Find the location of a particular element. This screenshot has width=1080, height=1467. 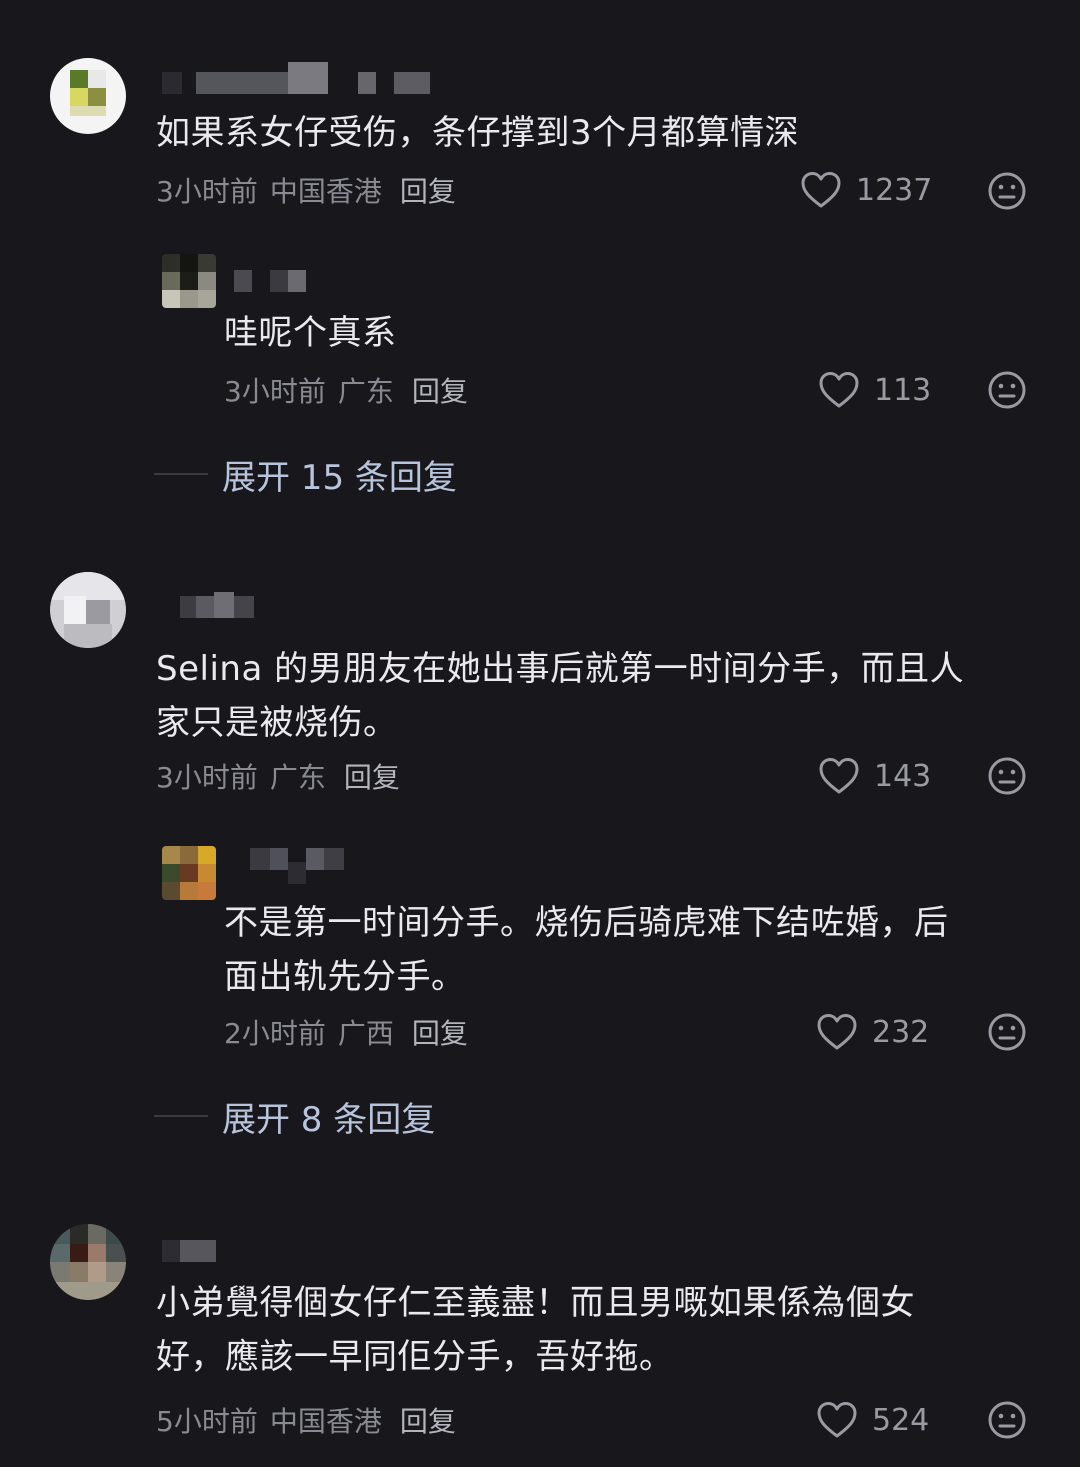

like-button: 113 is located at coordinates (874, 390).